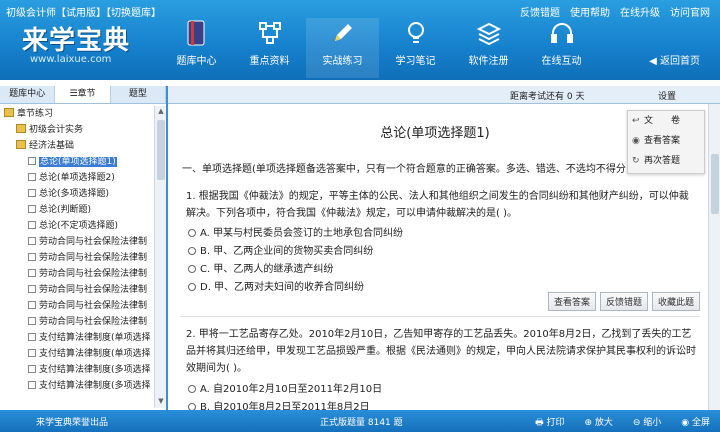 This screenshot has height=432, width=720. What do you see at coordinates (77, 178) in the screenshot?
I see `tree-item: 总论(单项选择题2)` at bounding box center [77, 178].